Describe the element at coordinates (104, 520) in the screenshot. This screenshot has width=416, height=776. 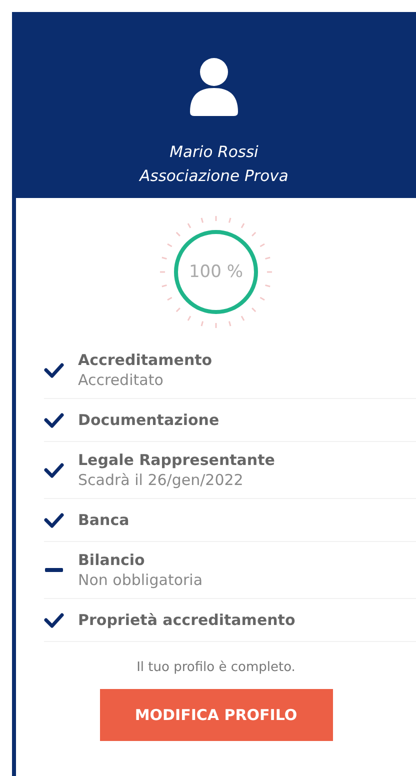
I see `item-title: Banca` at that location.